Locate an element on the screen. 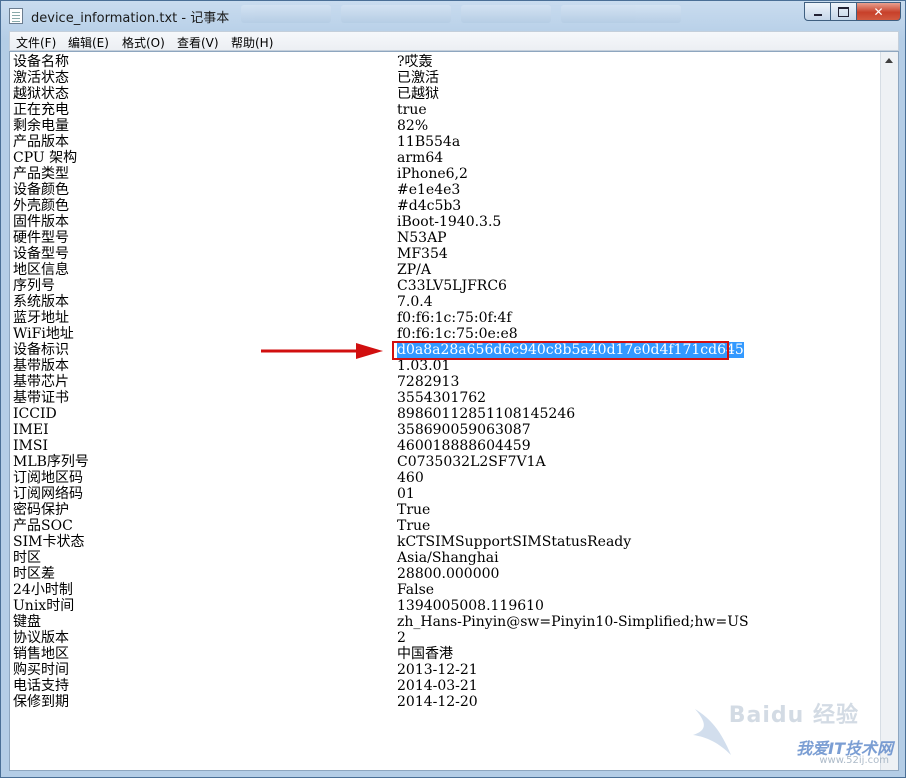  field-name: 序列号 is located at coordinates (34, 286).